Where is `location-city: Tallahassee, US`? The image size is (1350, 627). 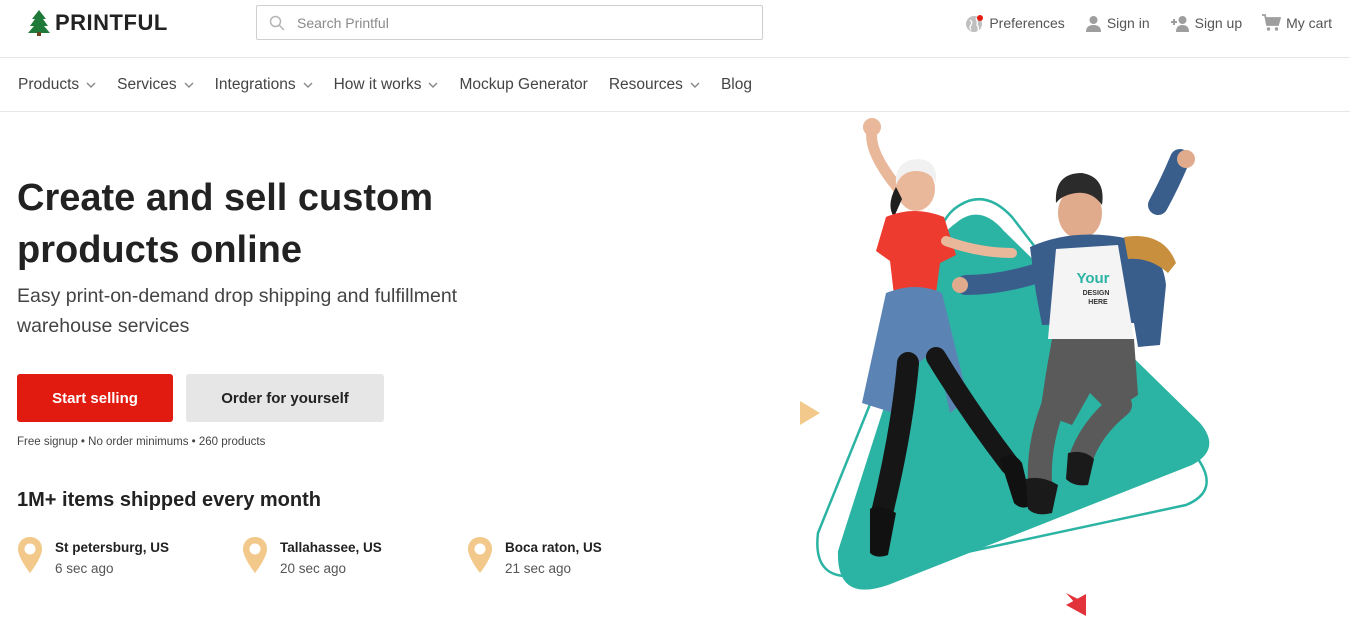
location-city: Tallahassee, US is located at coordinates (331, 547).